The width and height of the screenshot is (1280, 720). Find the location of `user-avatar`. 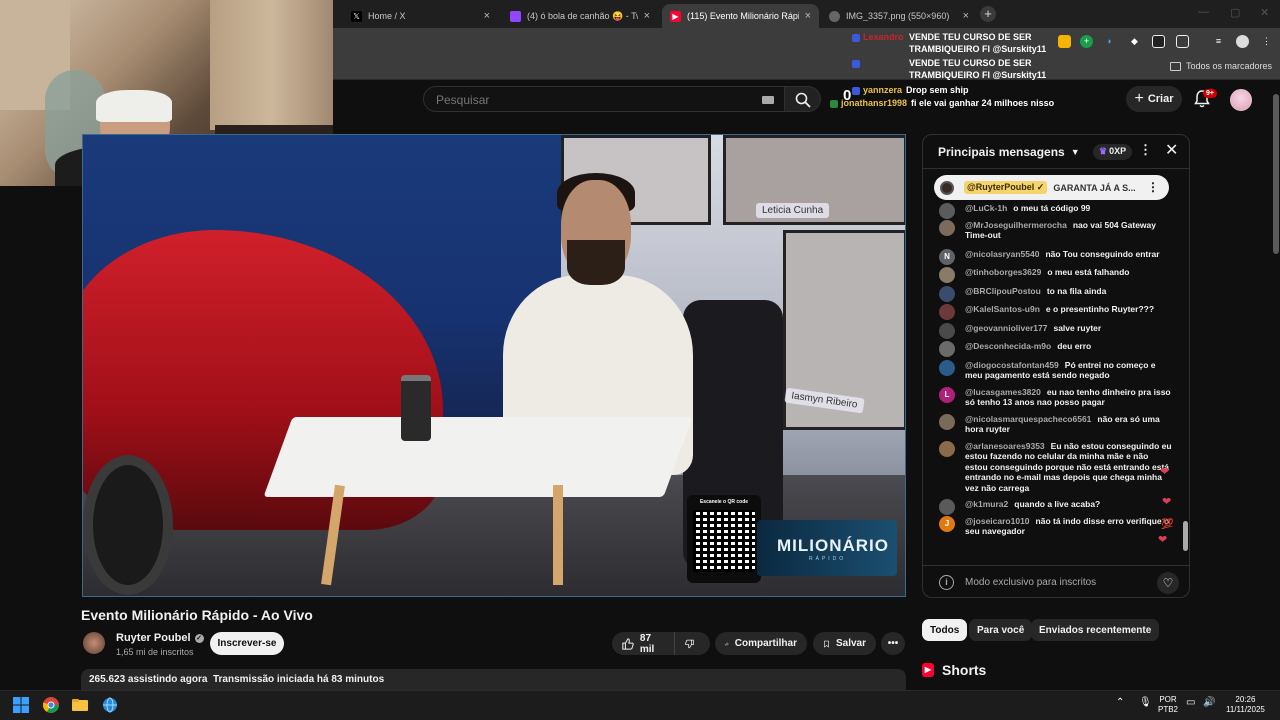

user-avatar is located at coordinates (1241, 100).